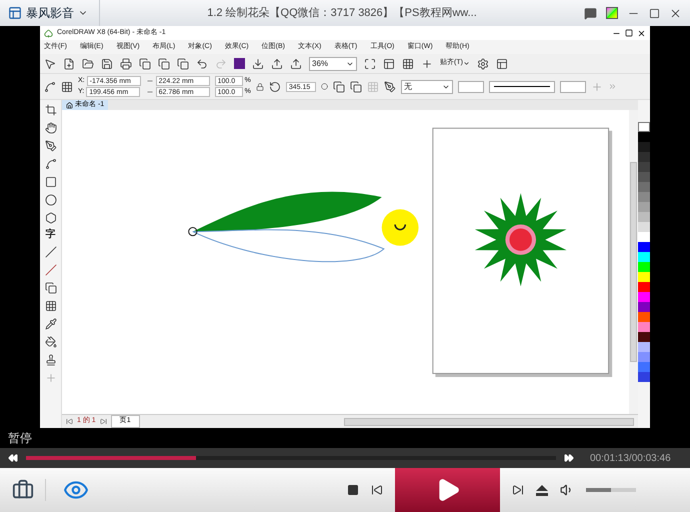  Describe the element at coordinates (13, 458) in the screenshot. I see `rewind-icon` at that location.